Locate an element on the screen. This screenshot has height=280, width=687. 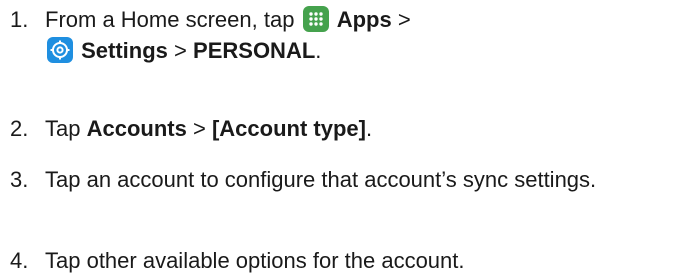
step-number: 3. is located at coordinates (19, 179).